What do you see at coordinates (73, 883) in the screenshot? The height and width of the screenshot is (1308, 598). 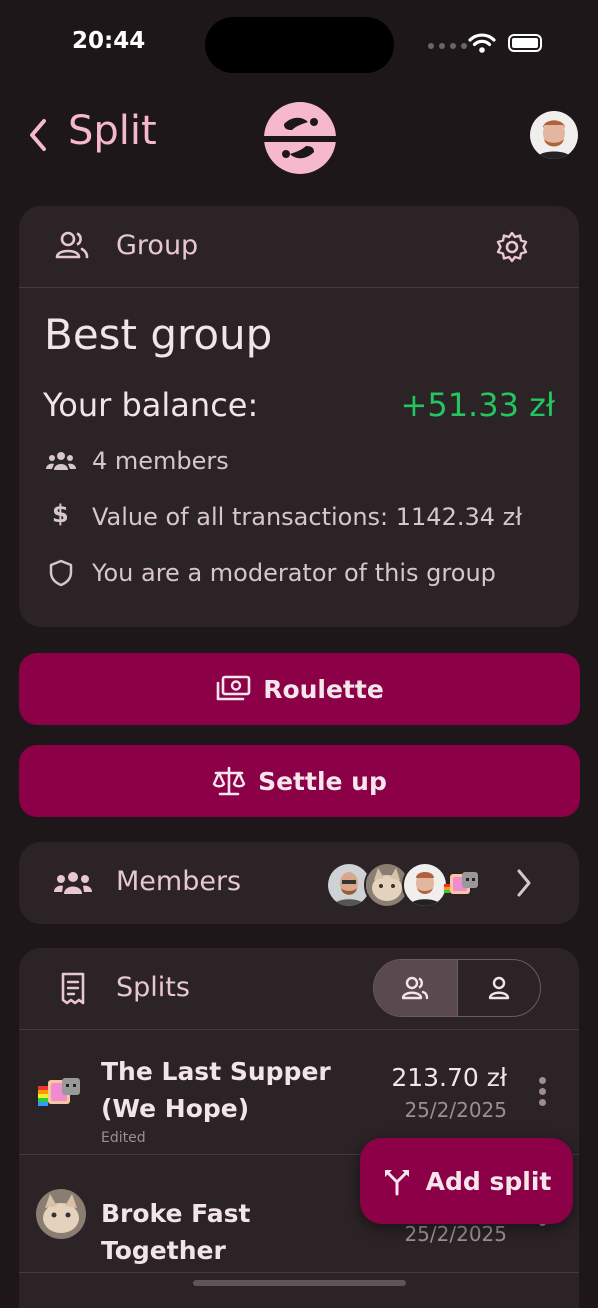 I see `members-icon` at bounding box center [73, 883].